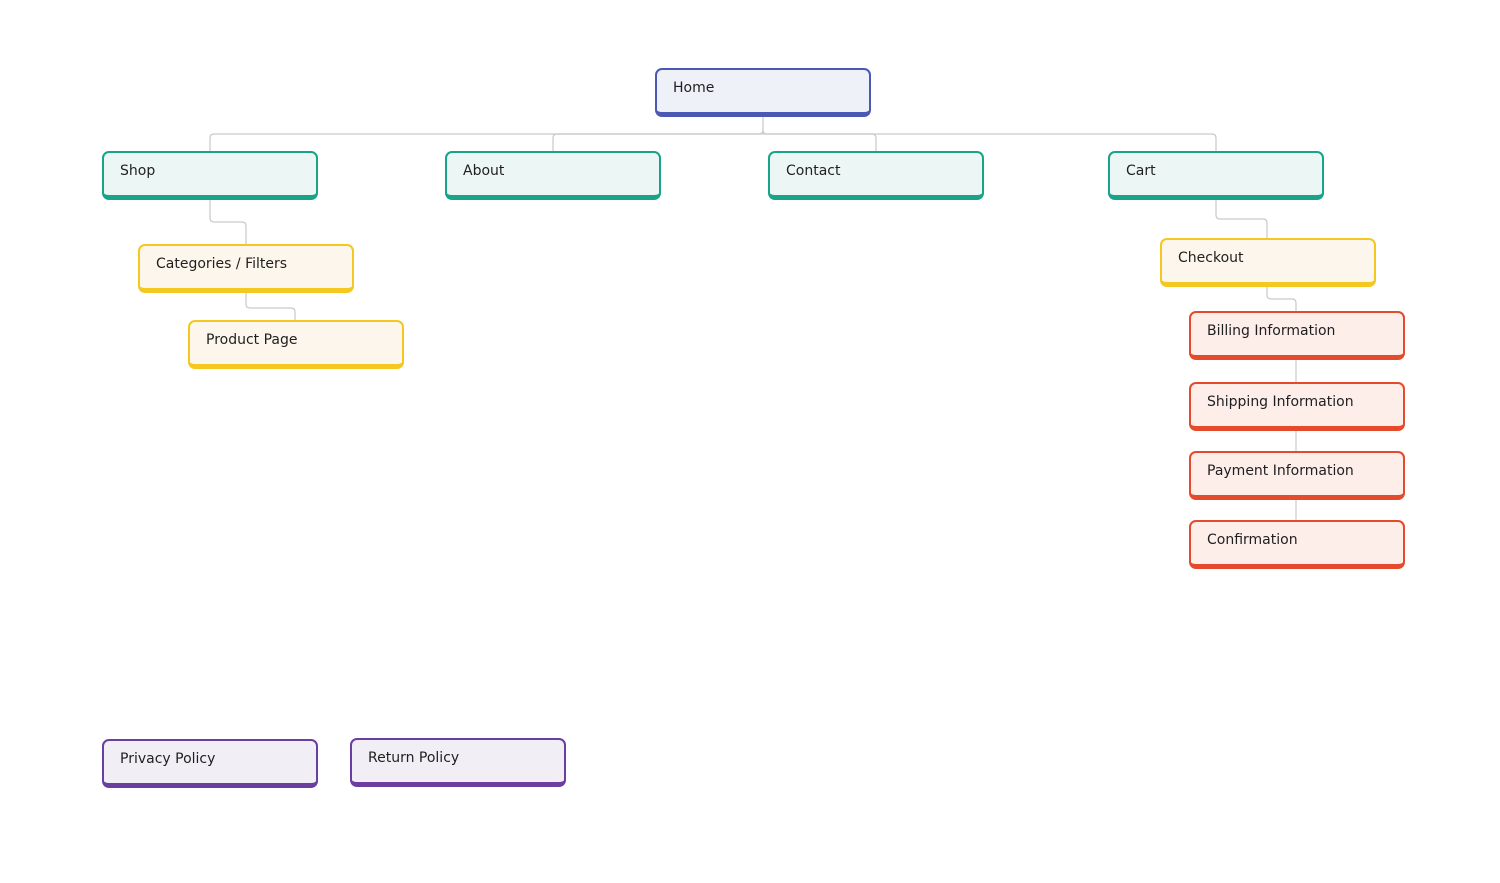  I want to click on connector-home-contact, so click(820, 142).